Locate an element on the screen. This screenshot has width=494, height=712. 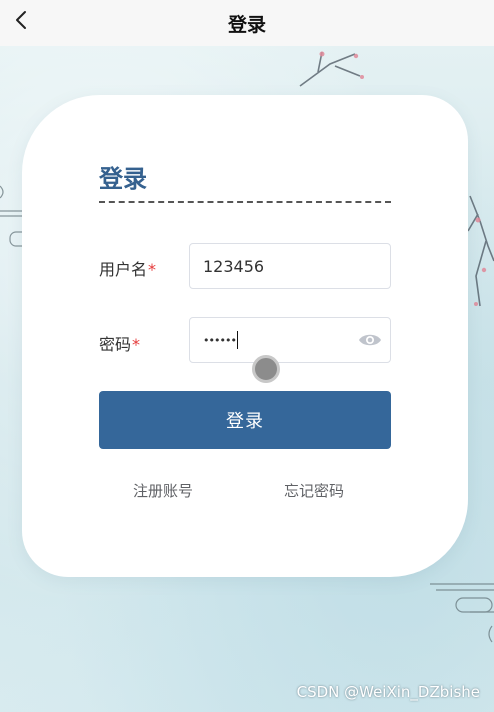
password-value: •••••• is located at coordinates (220, 340).